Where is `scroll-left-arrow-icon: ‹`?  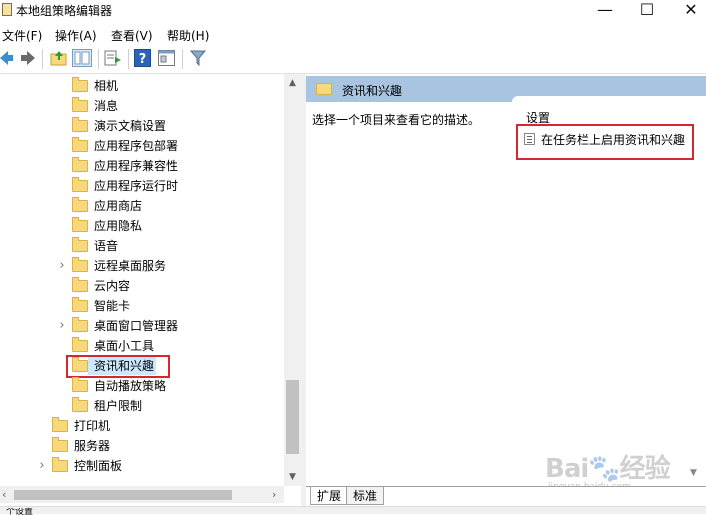 scroll-left-arrow-icon: ‹ is located at coordinates (4, 494).